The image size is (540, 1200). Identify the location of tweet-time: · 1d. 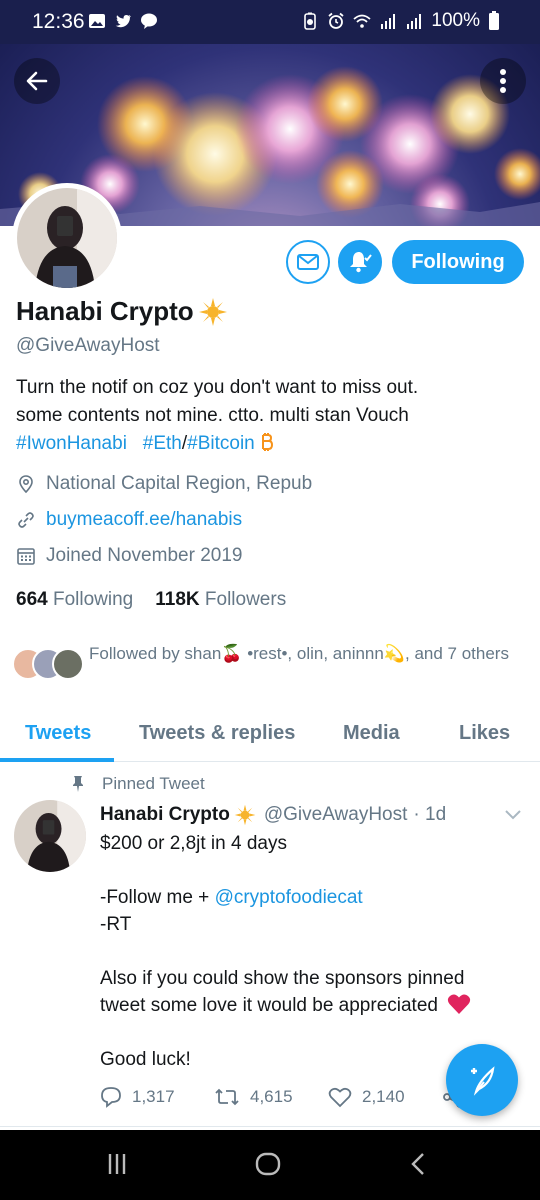
(430, 814).